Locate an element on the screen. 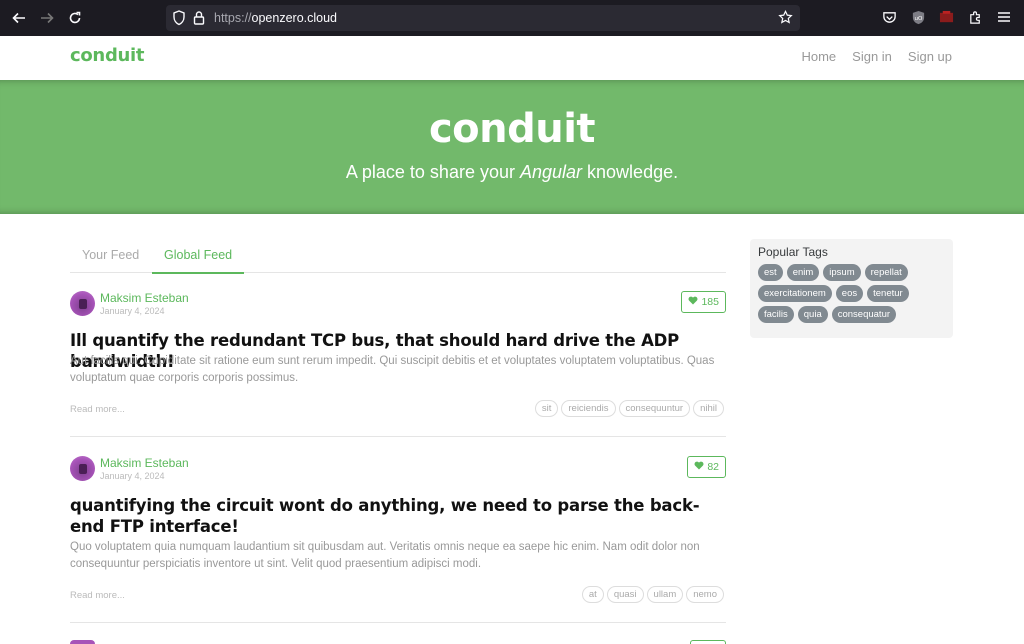 The height and width of the screenshot is (644, 1024). nav-signin-link: Sign in is located at coordinates (872, 56).